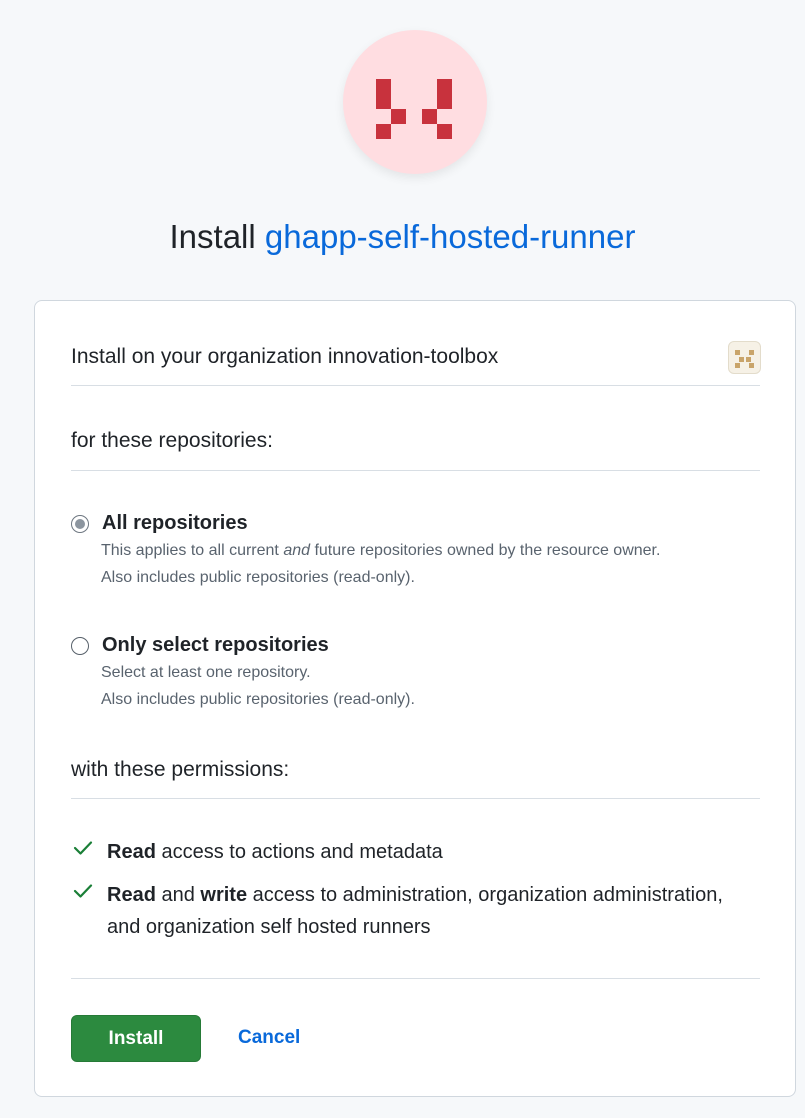  Describe the element at coordinates (136, 1038) in the screenshot. I see `install-button: Install` at that location.